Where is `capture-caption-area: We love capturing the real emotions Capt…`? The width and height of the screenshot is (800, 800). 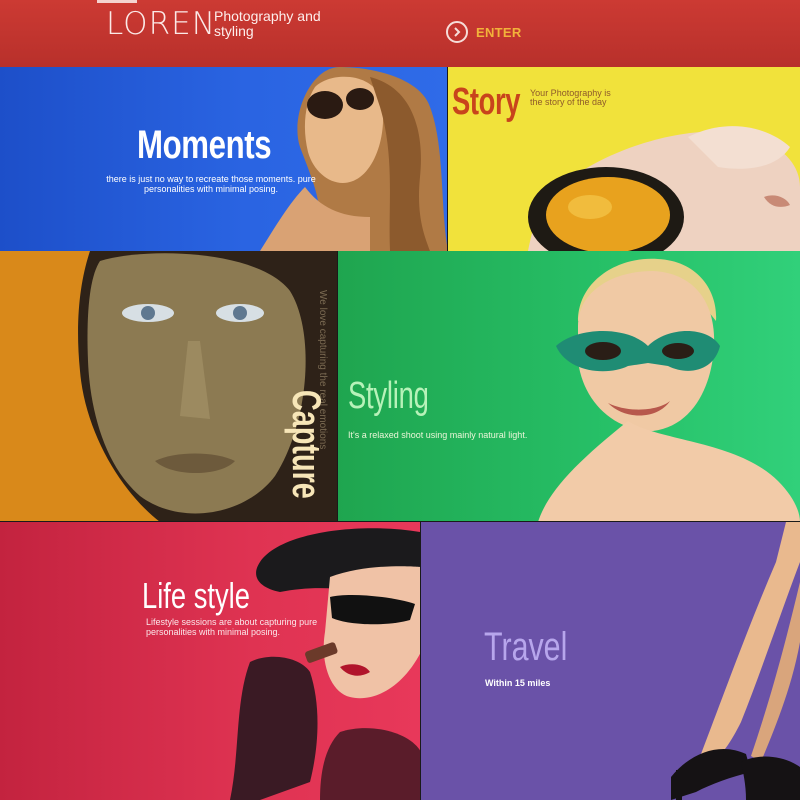
capture-caption-area: We love capturing the real emotions Capt… is located at coordinates (294, 405).